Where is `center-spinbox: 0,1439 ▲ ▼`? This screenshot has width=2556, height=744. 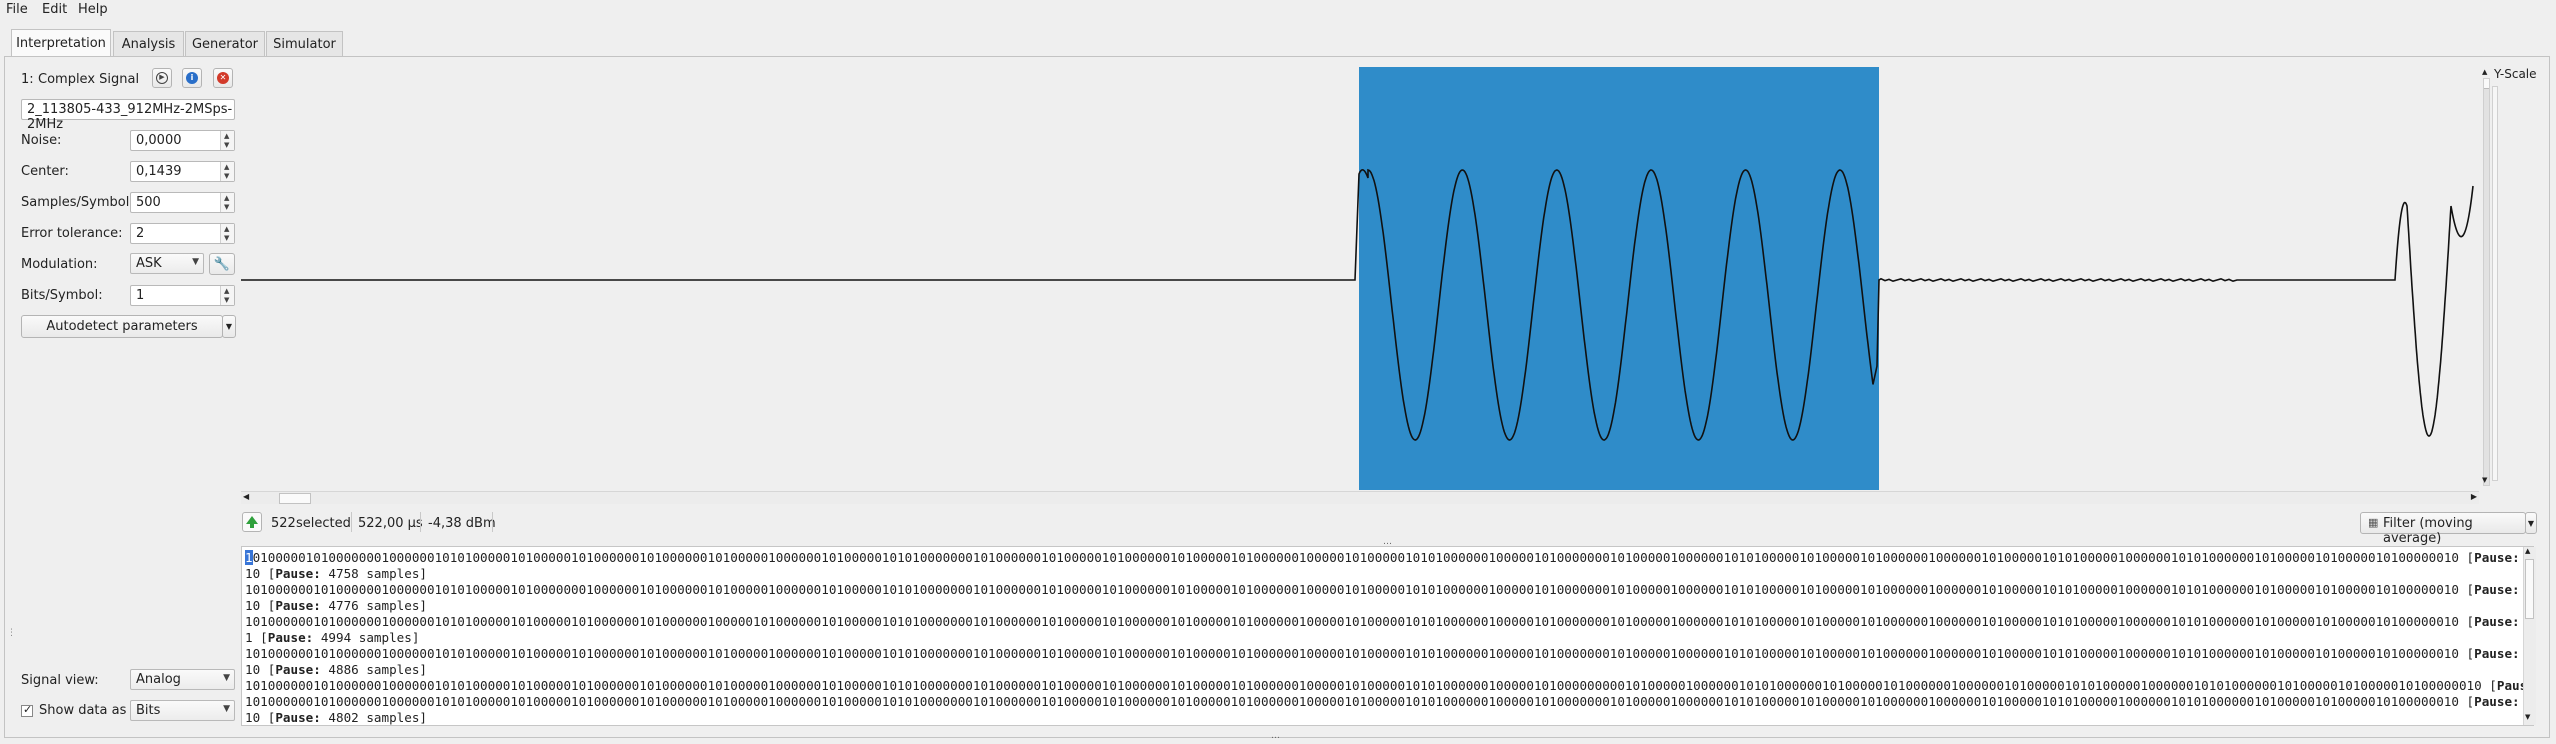
center-spinbox: 0,1439 ▲ ▼ is located at coordinates (182, 171).